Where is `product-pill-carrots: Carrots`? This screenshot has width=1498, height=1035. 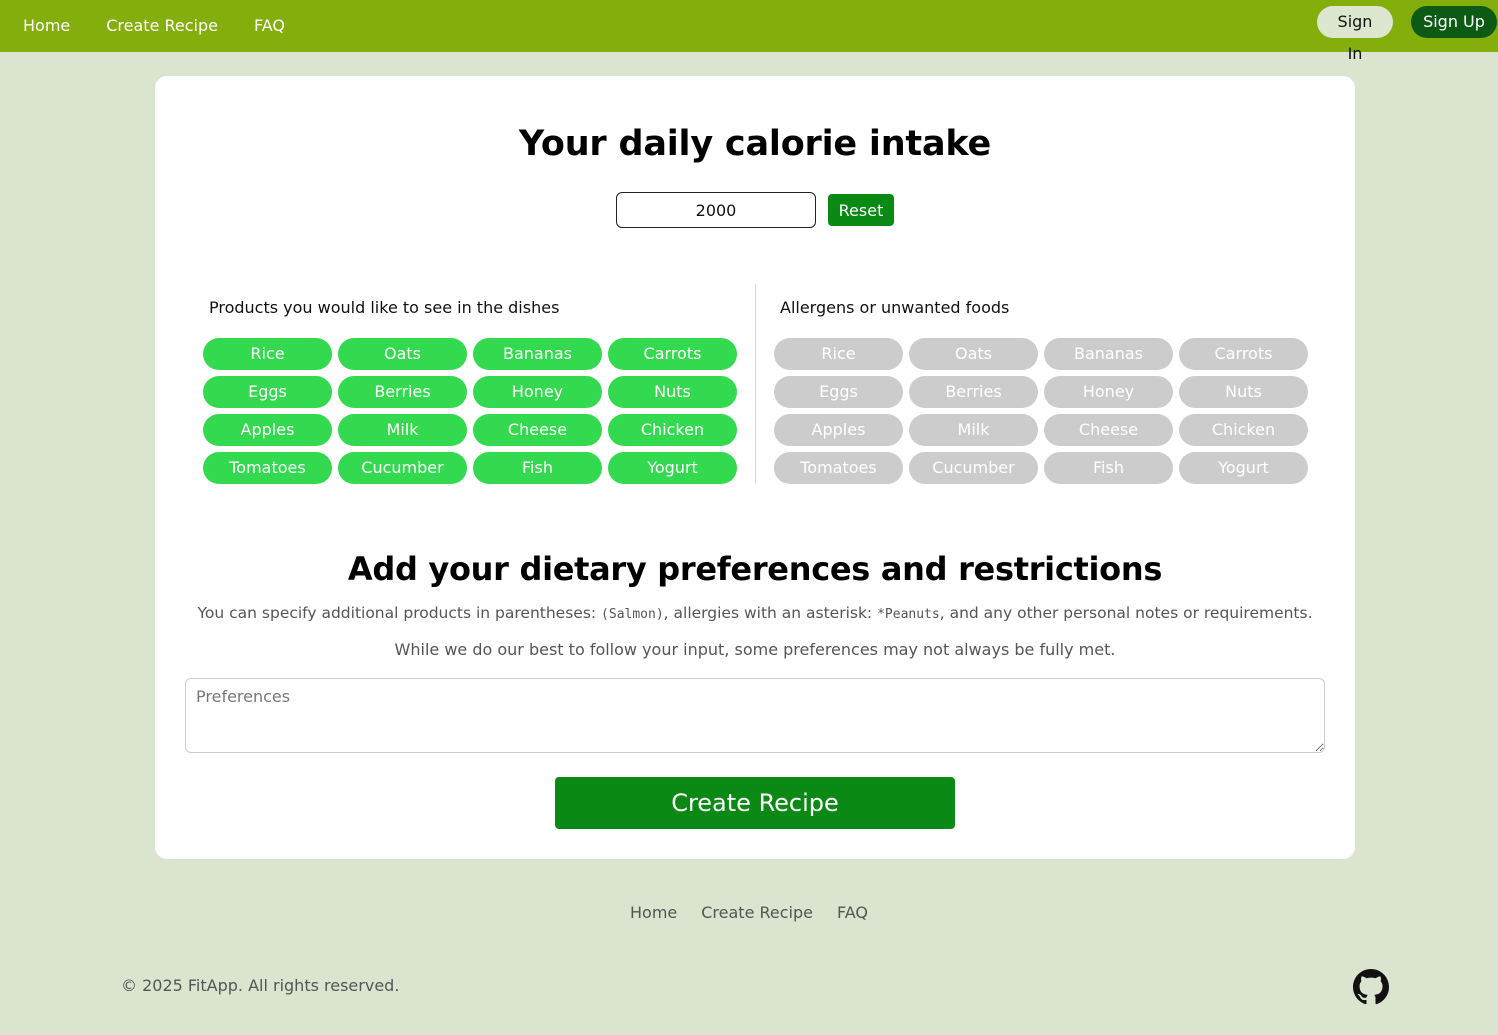 product-pill-carrots: Carrots is located at coordinates (672, 354).